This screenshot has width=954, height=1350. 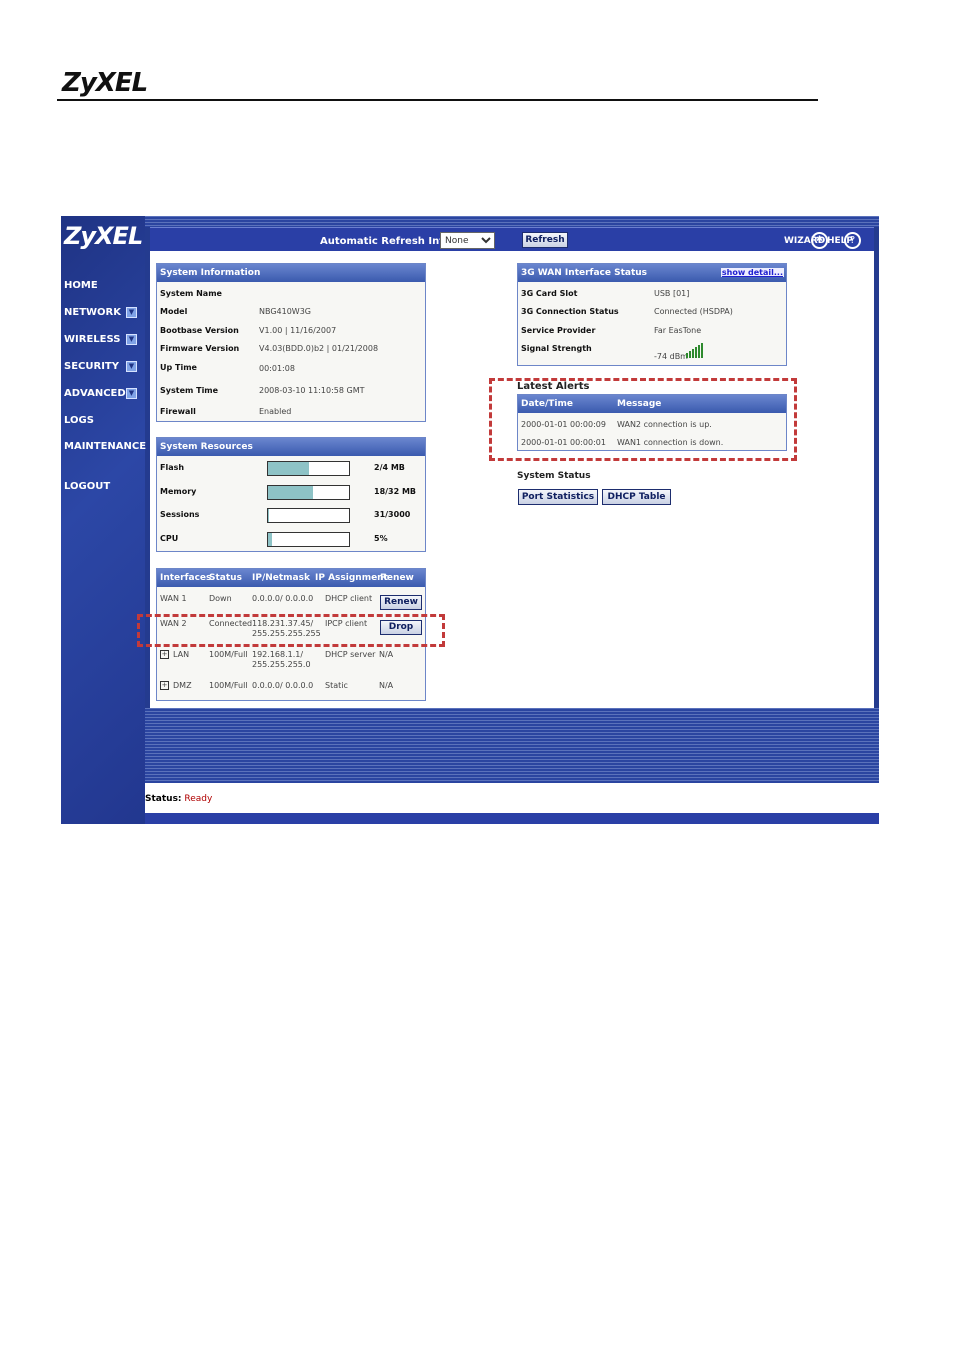 I want to click on interface-name-lan: + LAN, so click(x=174, y=654).